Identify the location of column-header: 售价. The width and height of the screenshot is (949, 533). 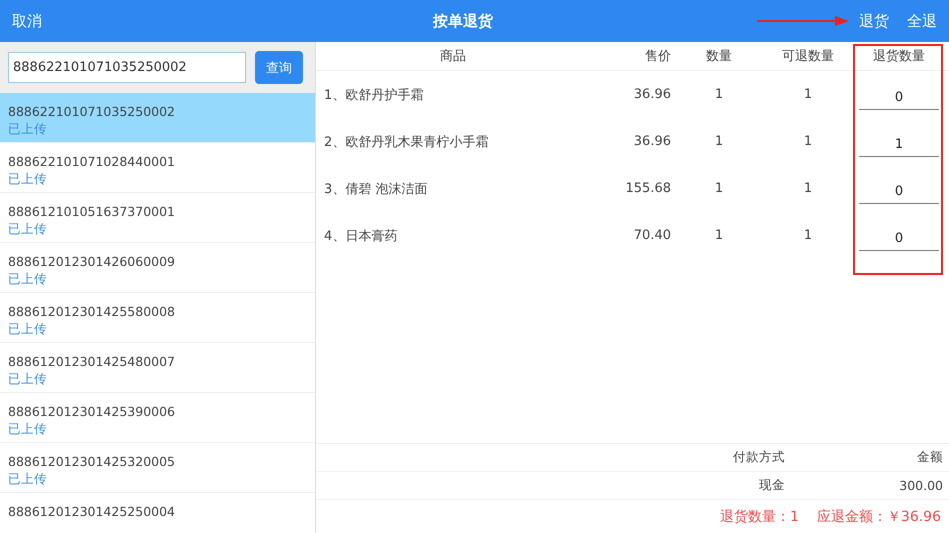
(657, 56).